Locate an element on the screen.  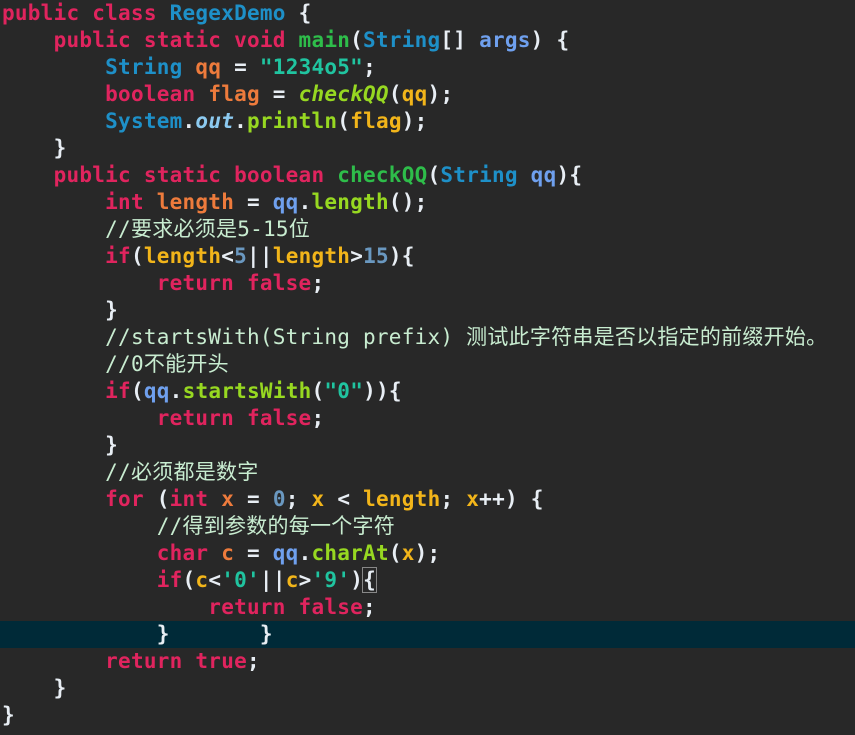
code-token: > is located at coordinates (305, 580).